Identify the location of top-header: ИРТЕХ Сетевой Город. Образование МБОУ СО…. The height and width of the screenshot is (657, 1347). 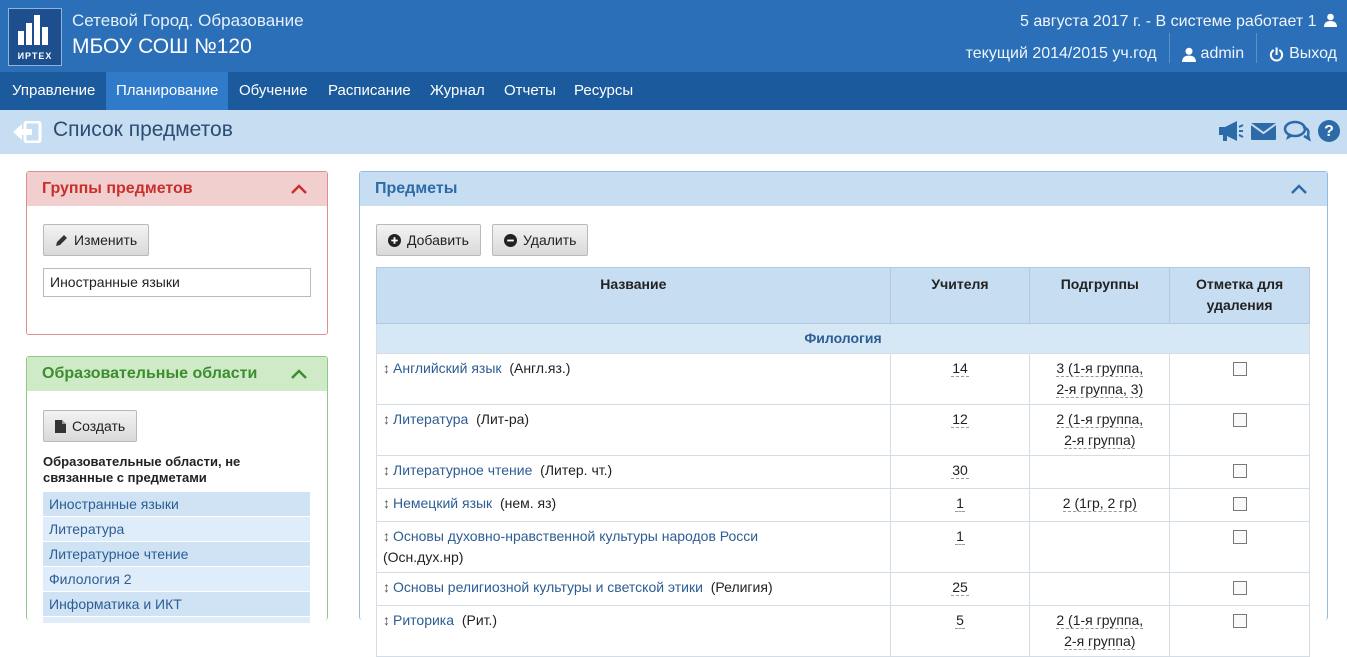
(673, 36).